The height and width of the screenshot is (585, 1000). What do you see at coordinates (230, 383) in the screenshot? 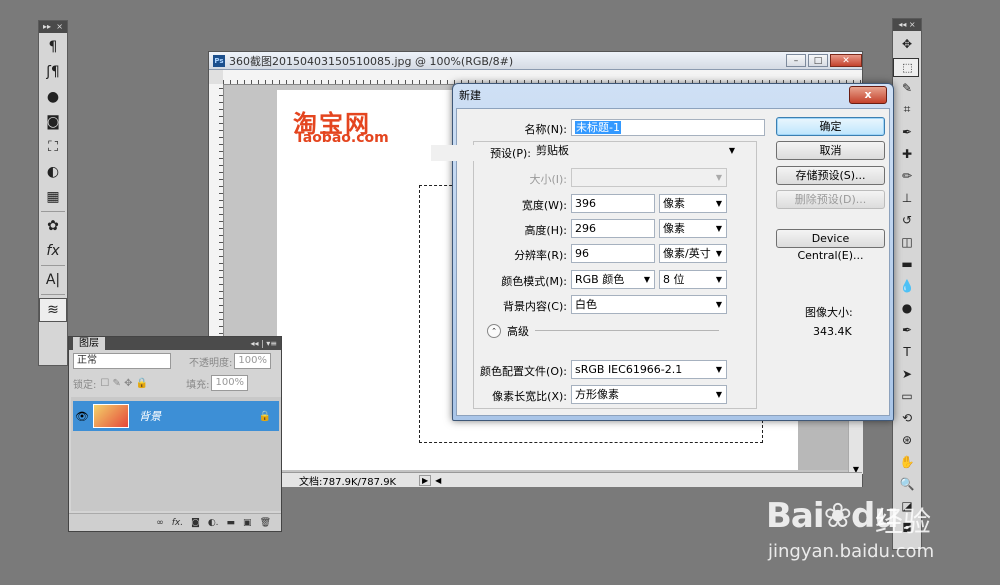
I see `fill-field: 100%` at bounding box center [230, 383].